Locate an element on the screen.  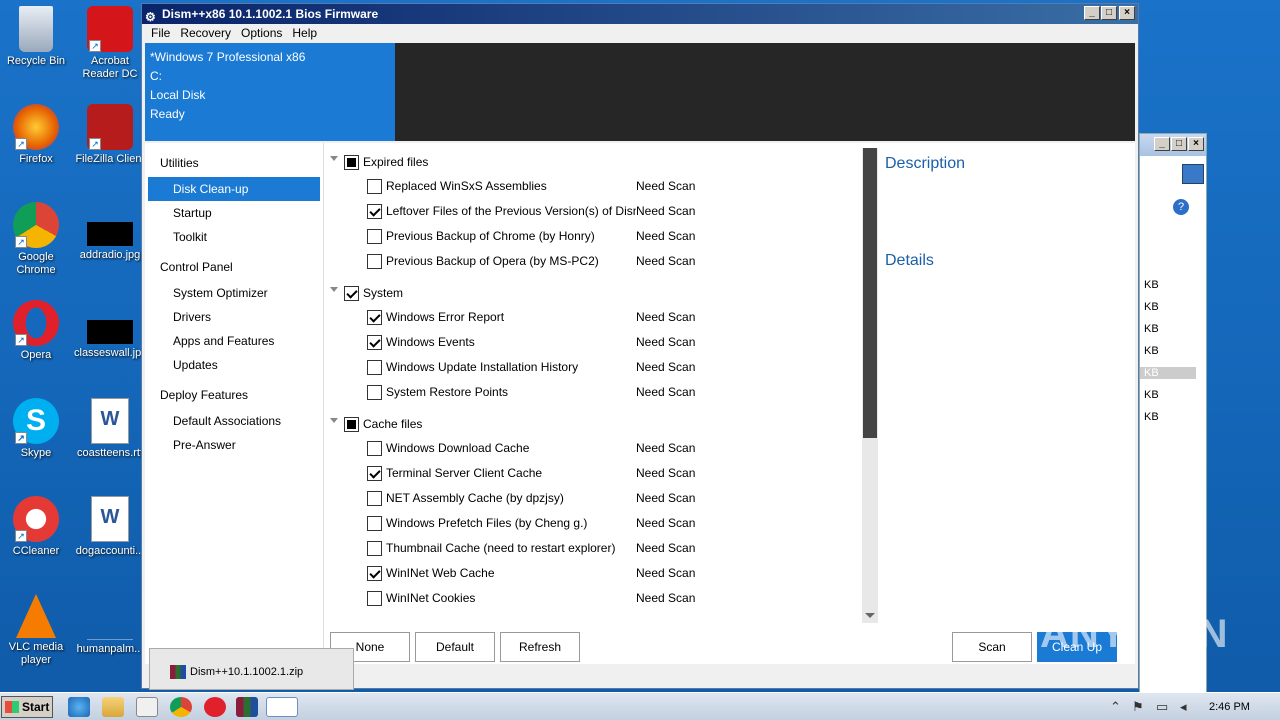
gear-icon: ⚙ is located at coordinates (150, 17).